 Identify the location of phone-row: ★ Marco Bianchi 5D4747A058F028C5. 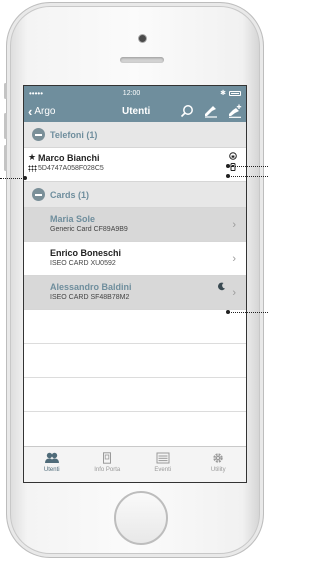
(135, 165).